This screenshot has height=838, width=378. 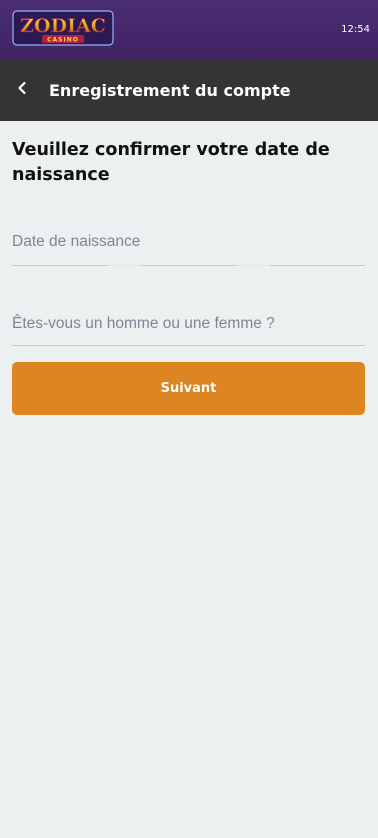 I want to click on birthdate-month-input, so click(x=189, y=265).